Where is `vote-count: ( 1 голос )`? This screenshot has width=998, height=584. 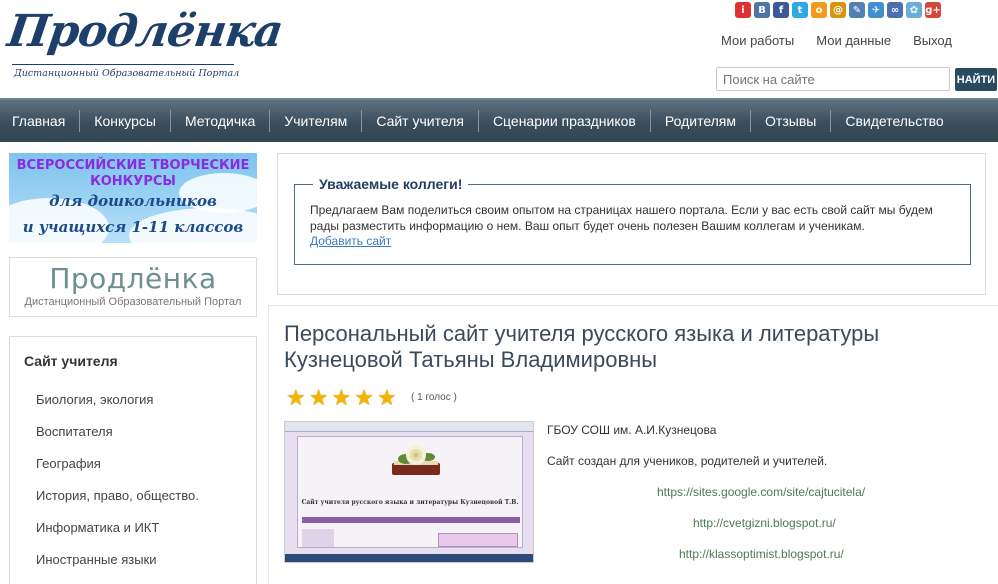 vote-count: ( 1 голос ) is located at coordinates (434, 397).